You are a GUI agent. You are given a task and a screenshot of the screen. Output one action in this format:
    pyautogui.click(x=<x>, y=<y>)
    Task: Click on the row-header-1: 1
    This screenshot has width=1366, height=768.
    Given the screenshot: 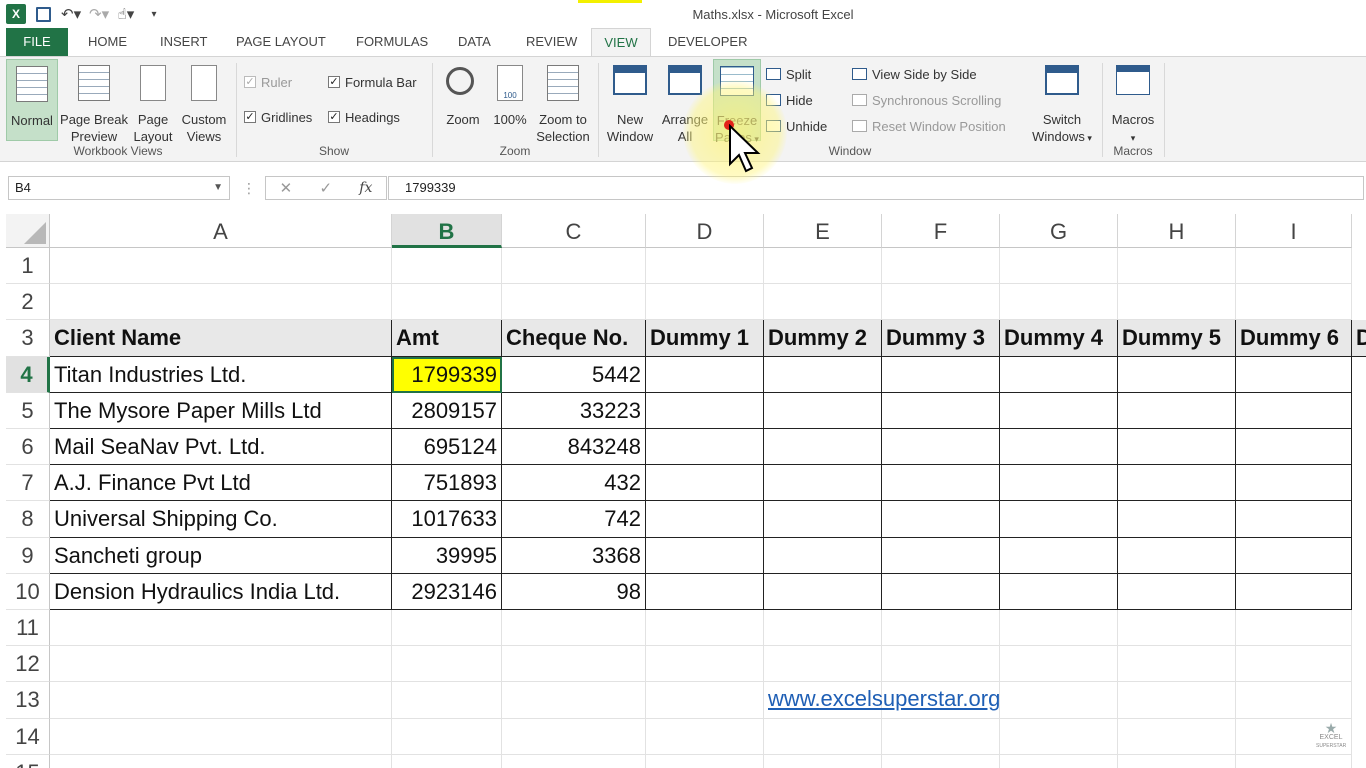 What is the action you would take?
    pyautogui.click(x=28, y=266)
    